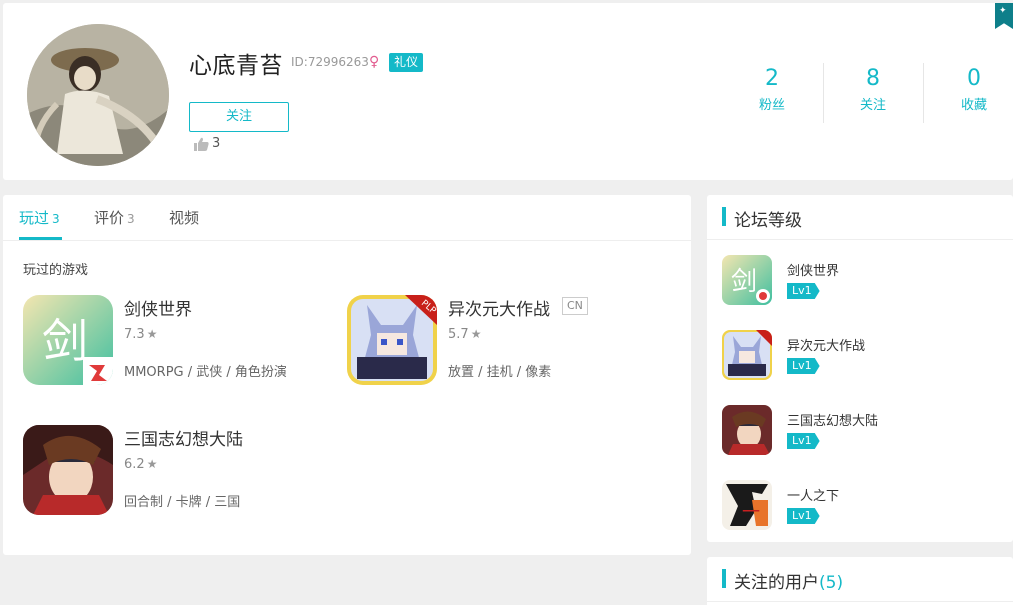  I want to click on game-tags: 放置 / 挂机 / 像素, so click(500, 372).